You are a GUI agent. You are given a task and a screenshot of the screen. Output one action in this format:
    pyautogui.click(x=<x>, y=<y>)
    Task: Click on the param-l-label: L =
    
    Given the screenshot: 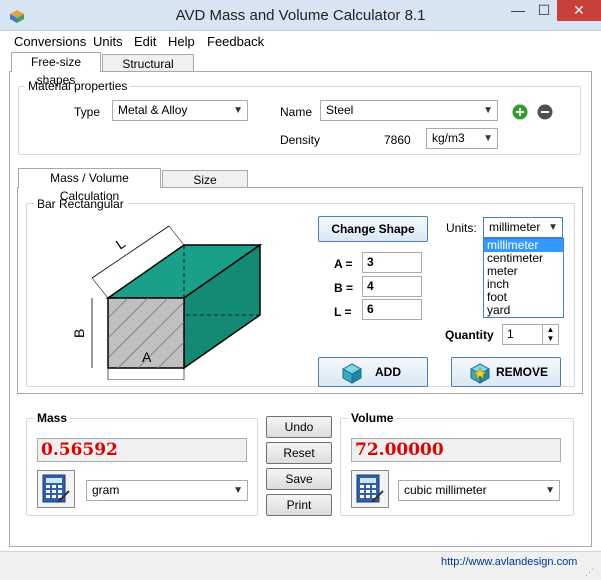 What is the action you would take?
    pyautogui.click(x=343, y=312)
    